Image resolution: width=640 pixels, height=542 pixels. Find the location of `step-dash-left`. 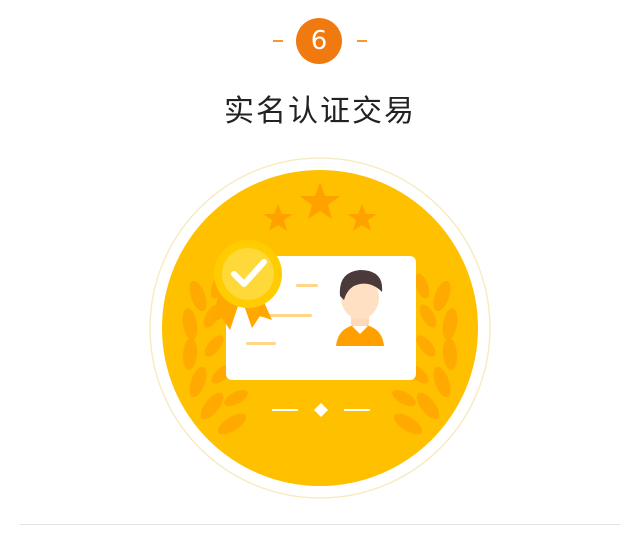

step-dash-left is located at coordinates (278, 41).